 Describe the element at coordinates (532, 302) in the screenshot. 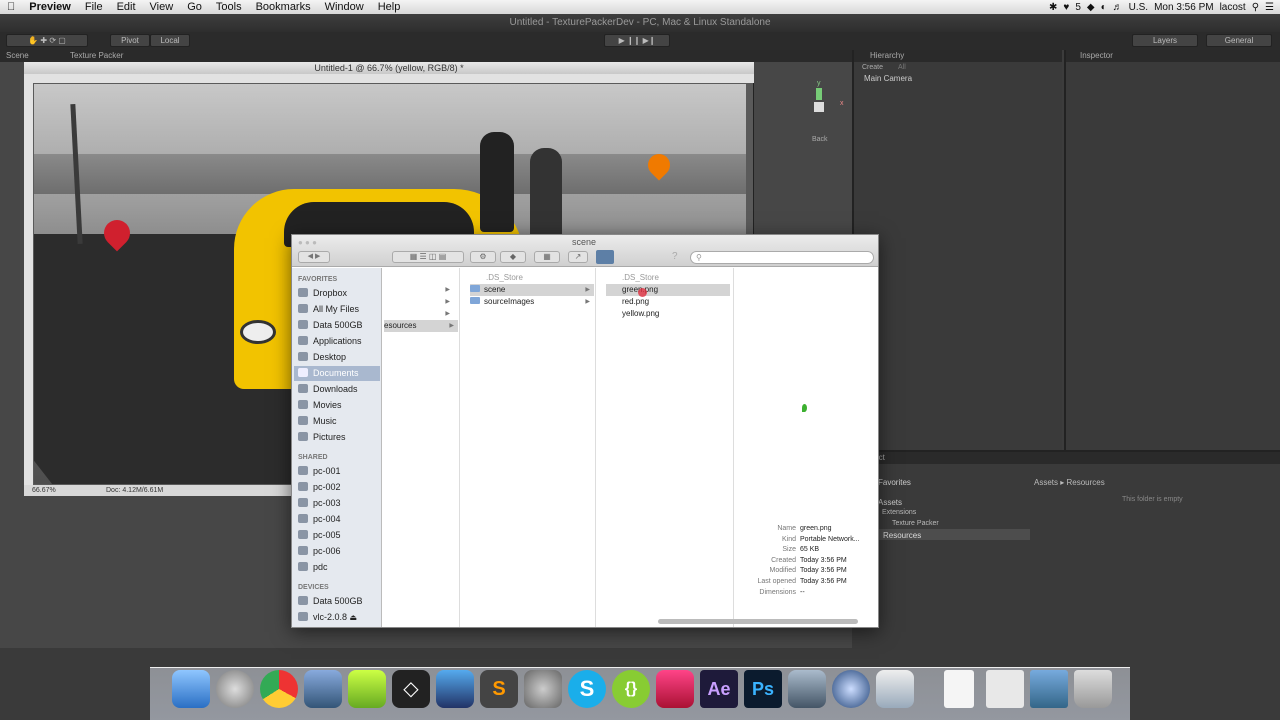

I see `column-item-sourceimages: sourceImages ▶` at that location.